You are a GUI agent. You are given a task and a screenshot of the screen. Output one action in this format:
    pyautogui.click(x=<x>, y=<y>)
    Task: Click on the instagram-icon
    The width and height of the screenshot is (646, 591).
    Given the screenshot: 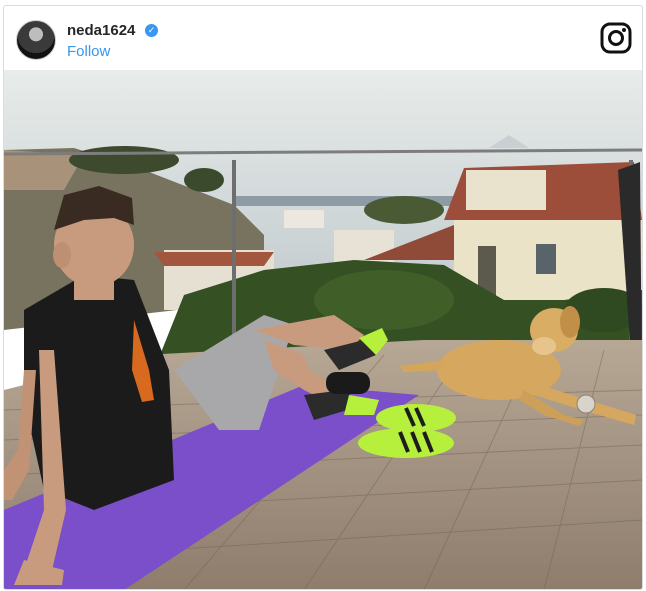 What is the action you would take?
    pyautogui.click(x=616, y=38)
    